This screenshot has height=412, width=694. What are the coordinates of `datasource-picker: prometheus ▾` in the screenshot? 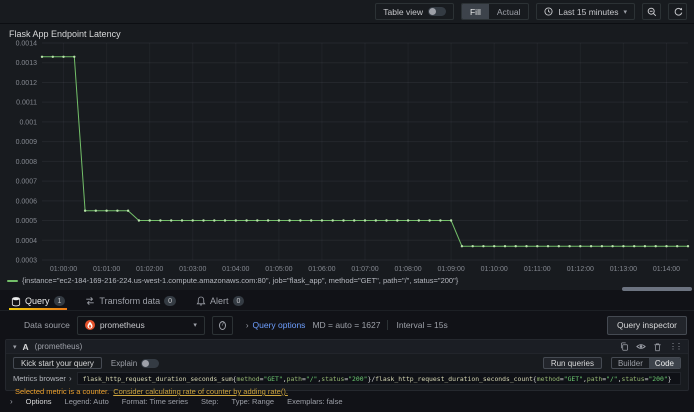 It's located at (140, 325).